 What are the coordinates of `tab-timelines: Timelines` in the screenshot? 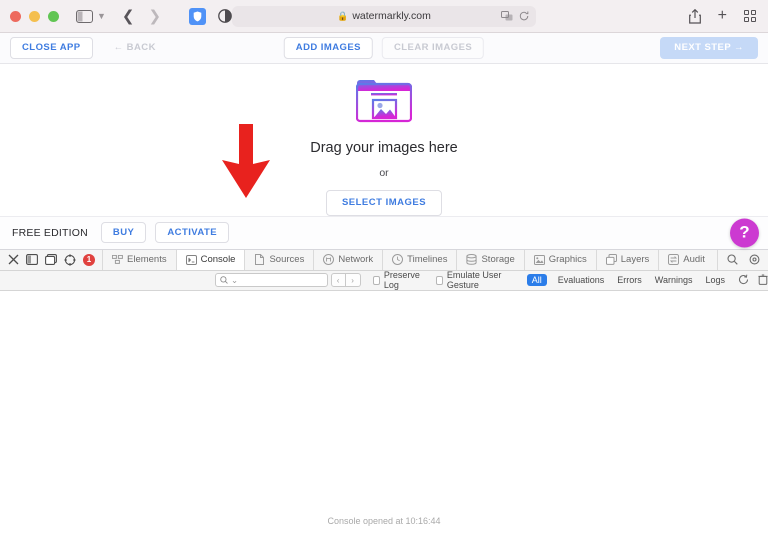 It's located at (419, 259).